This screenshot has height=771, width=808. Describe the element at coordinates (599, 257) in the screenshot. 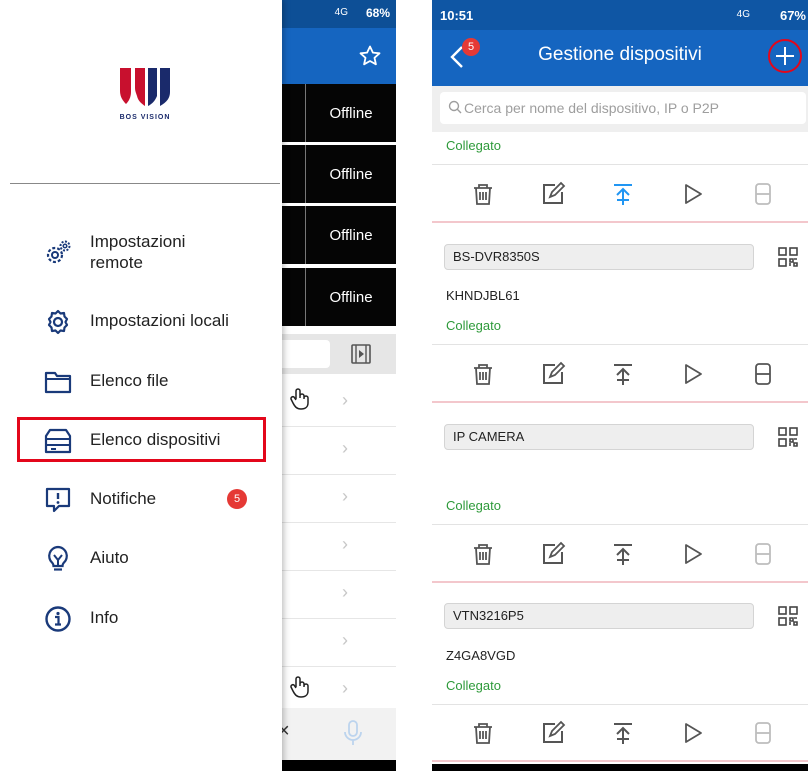

I see `device-name-field: BS-DVR8350S` at that location.